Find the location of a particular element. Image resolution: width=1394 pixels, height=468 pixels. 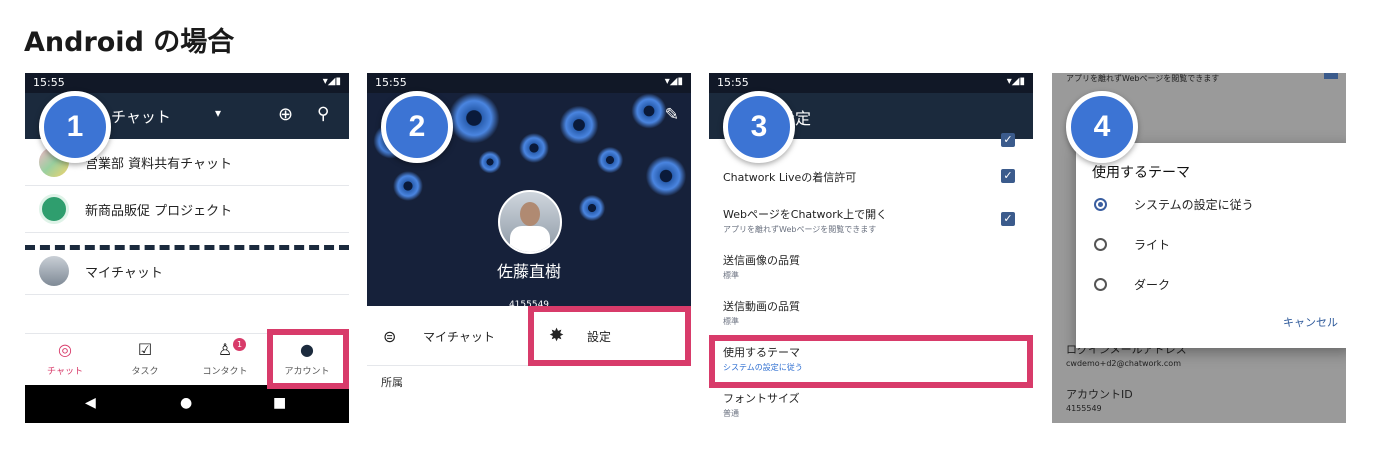

list-item: マイチャット is located at coordinates (187, 271).